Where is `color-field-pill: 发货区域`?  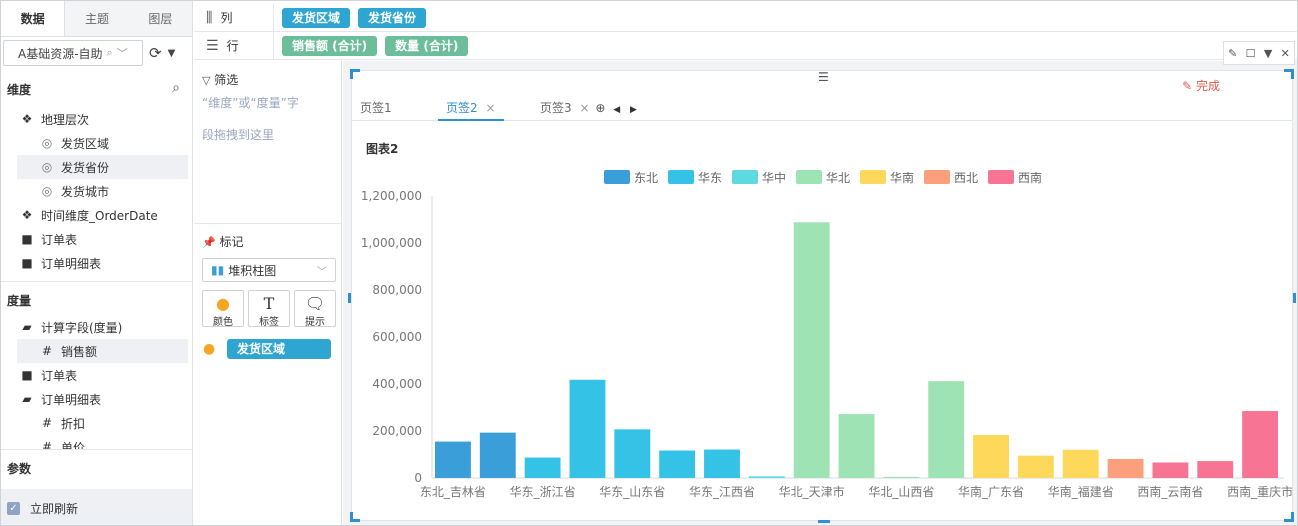
color-field-pill: 发货区域 is located at coordinates (279, 349).